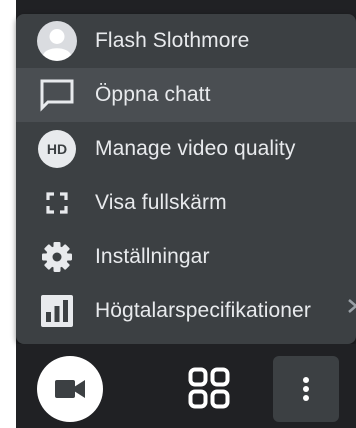 The image size is (356, 428). I want to click on menu-item-video-quality: HD Manage video quality, so click(186, 149).